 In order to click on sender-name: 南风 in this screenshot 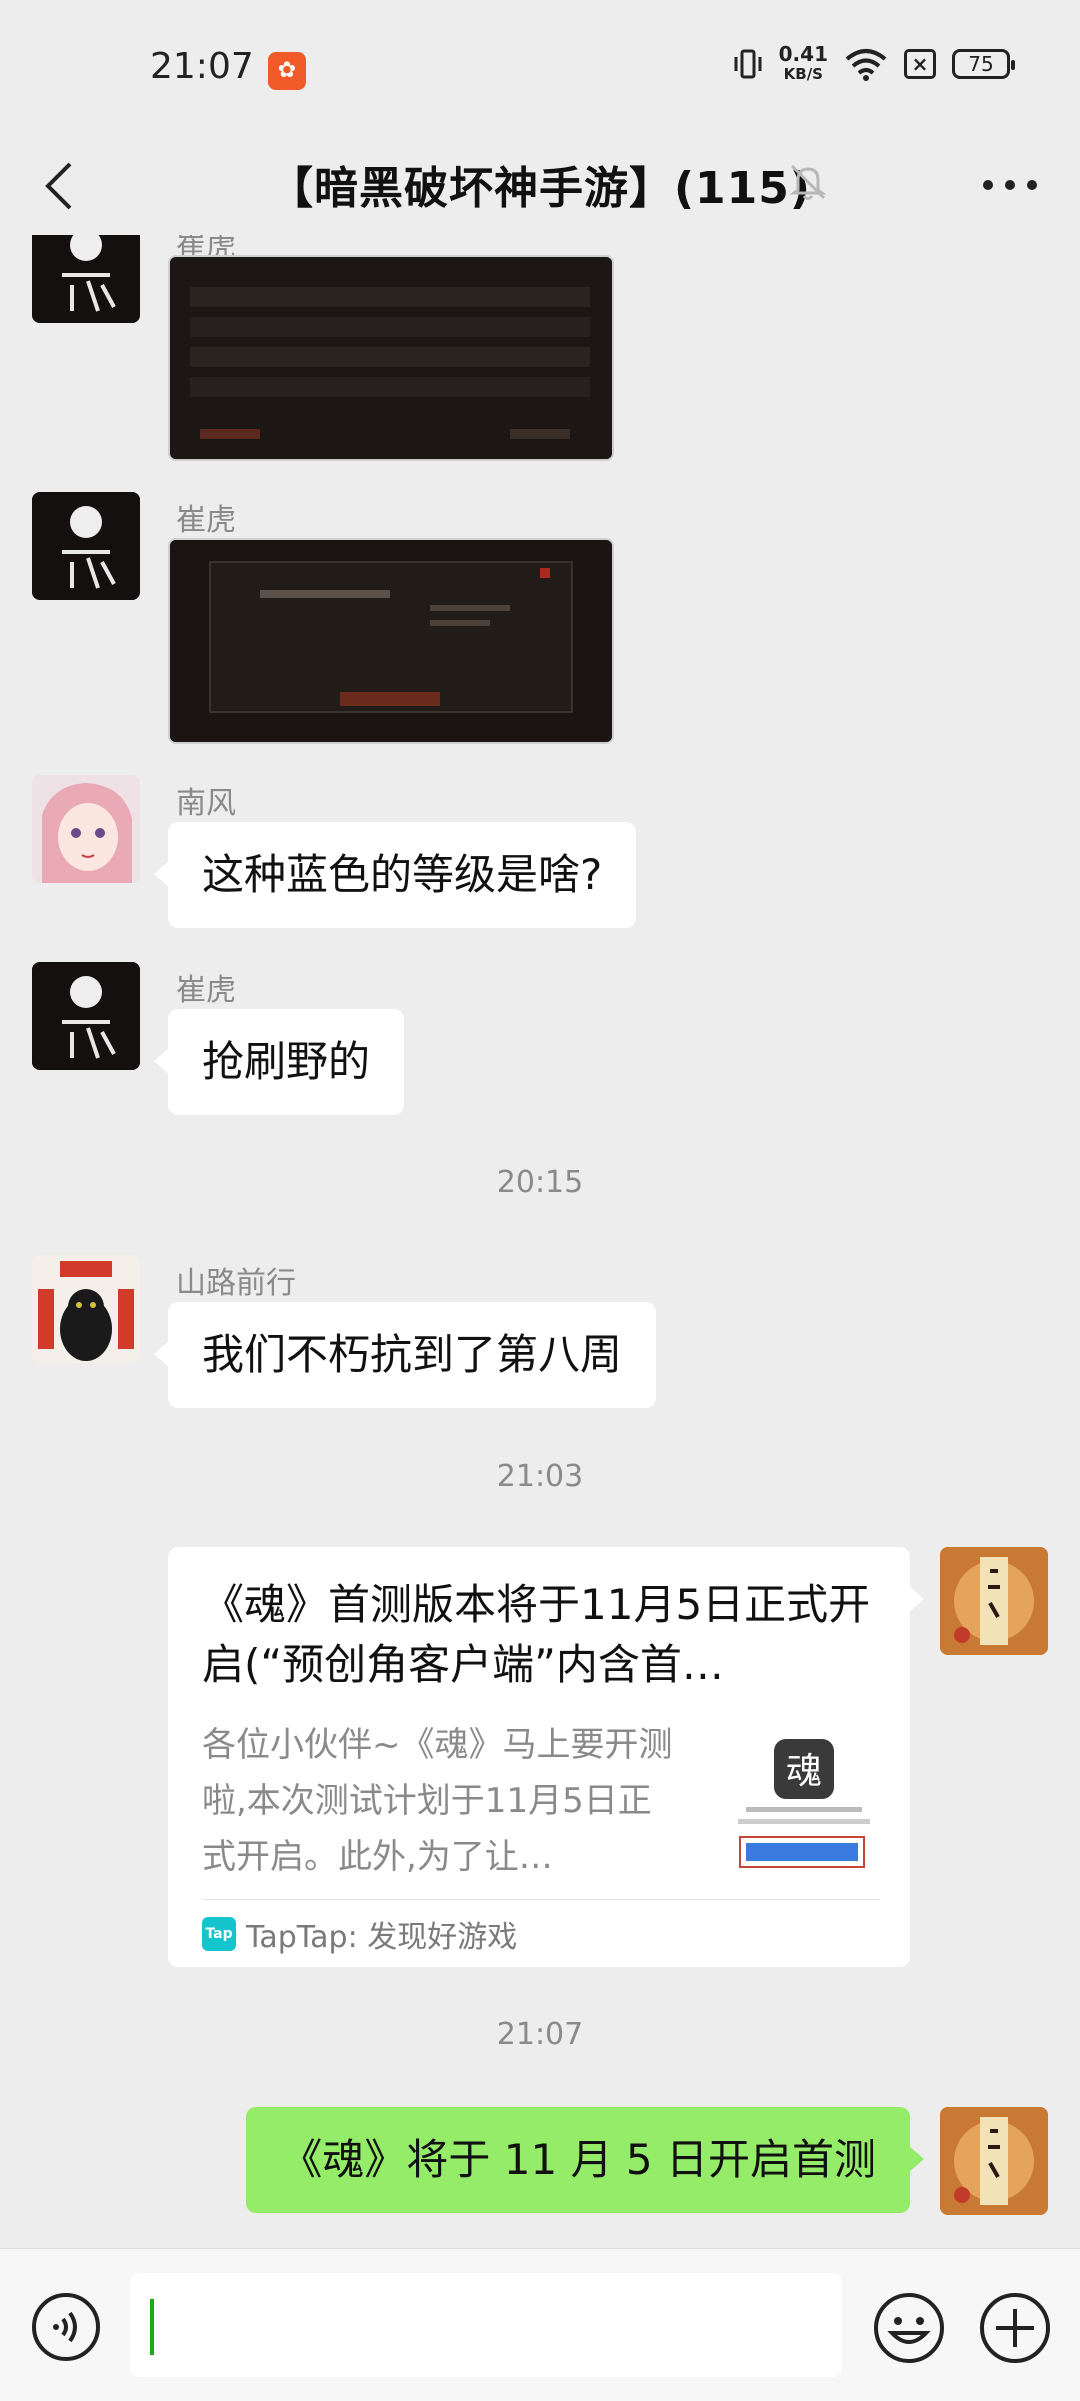, I will do `click(206, 803)`.